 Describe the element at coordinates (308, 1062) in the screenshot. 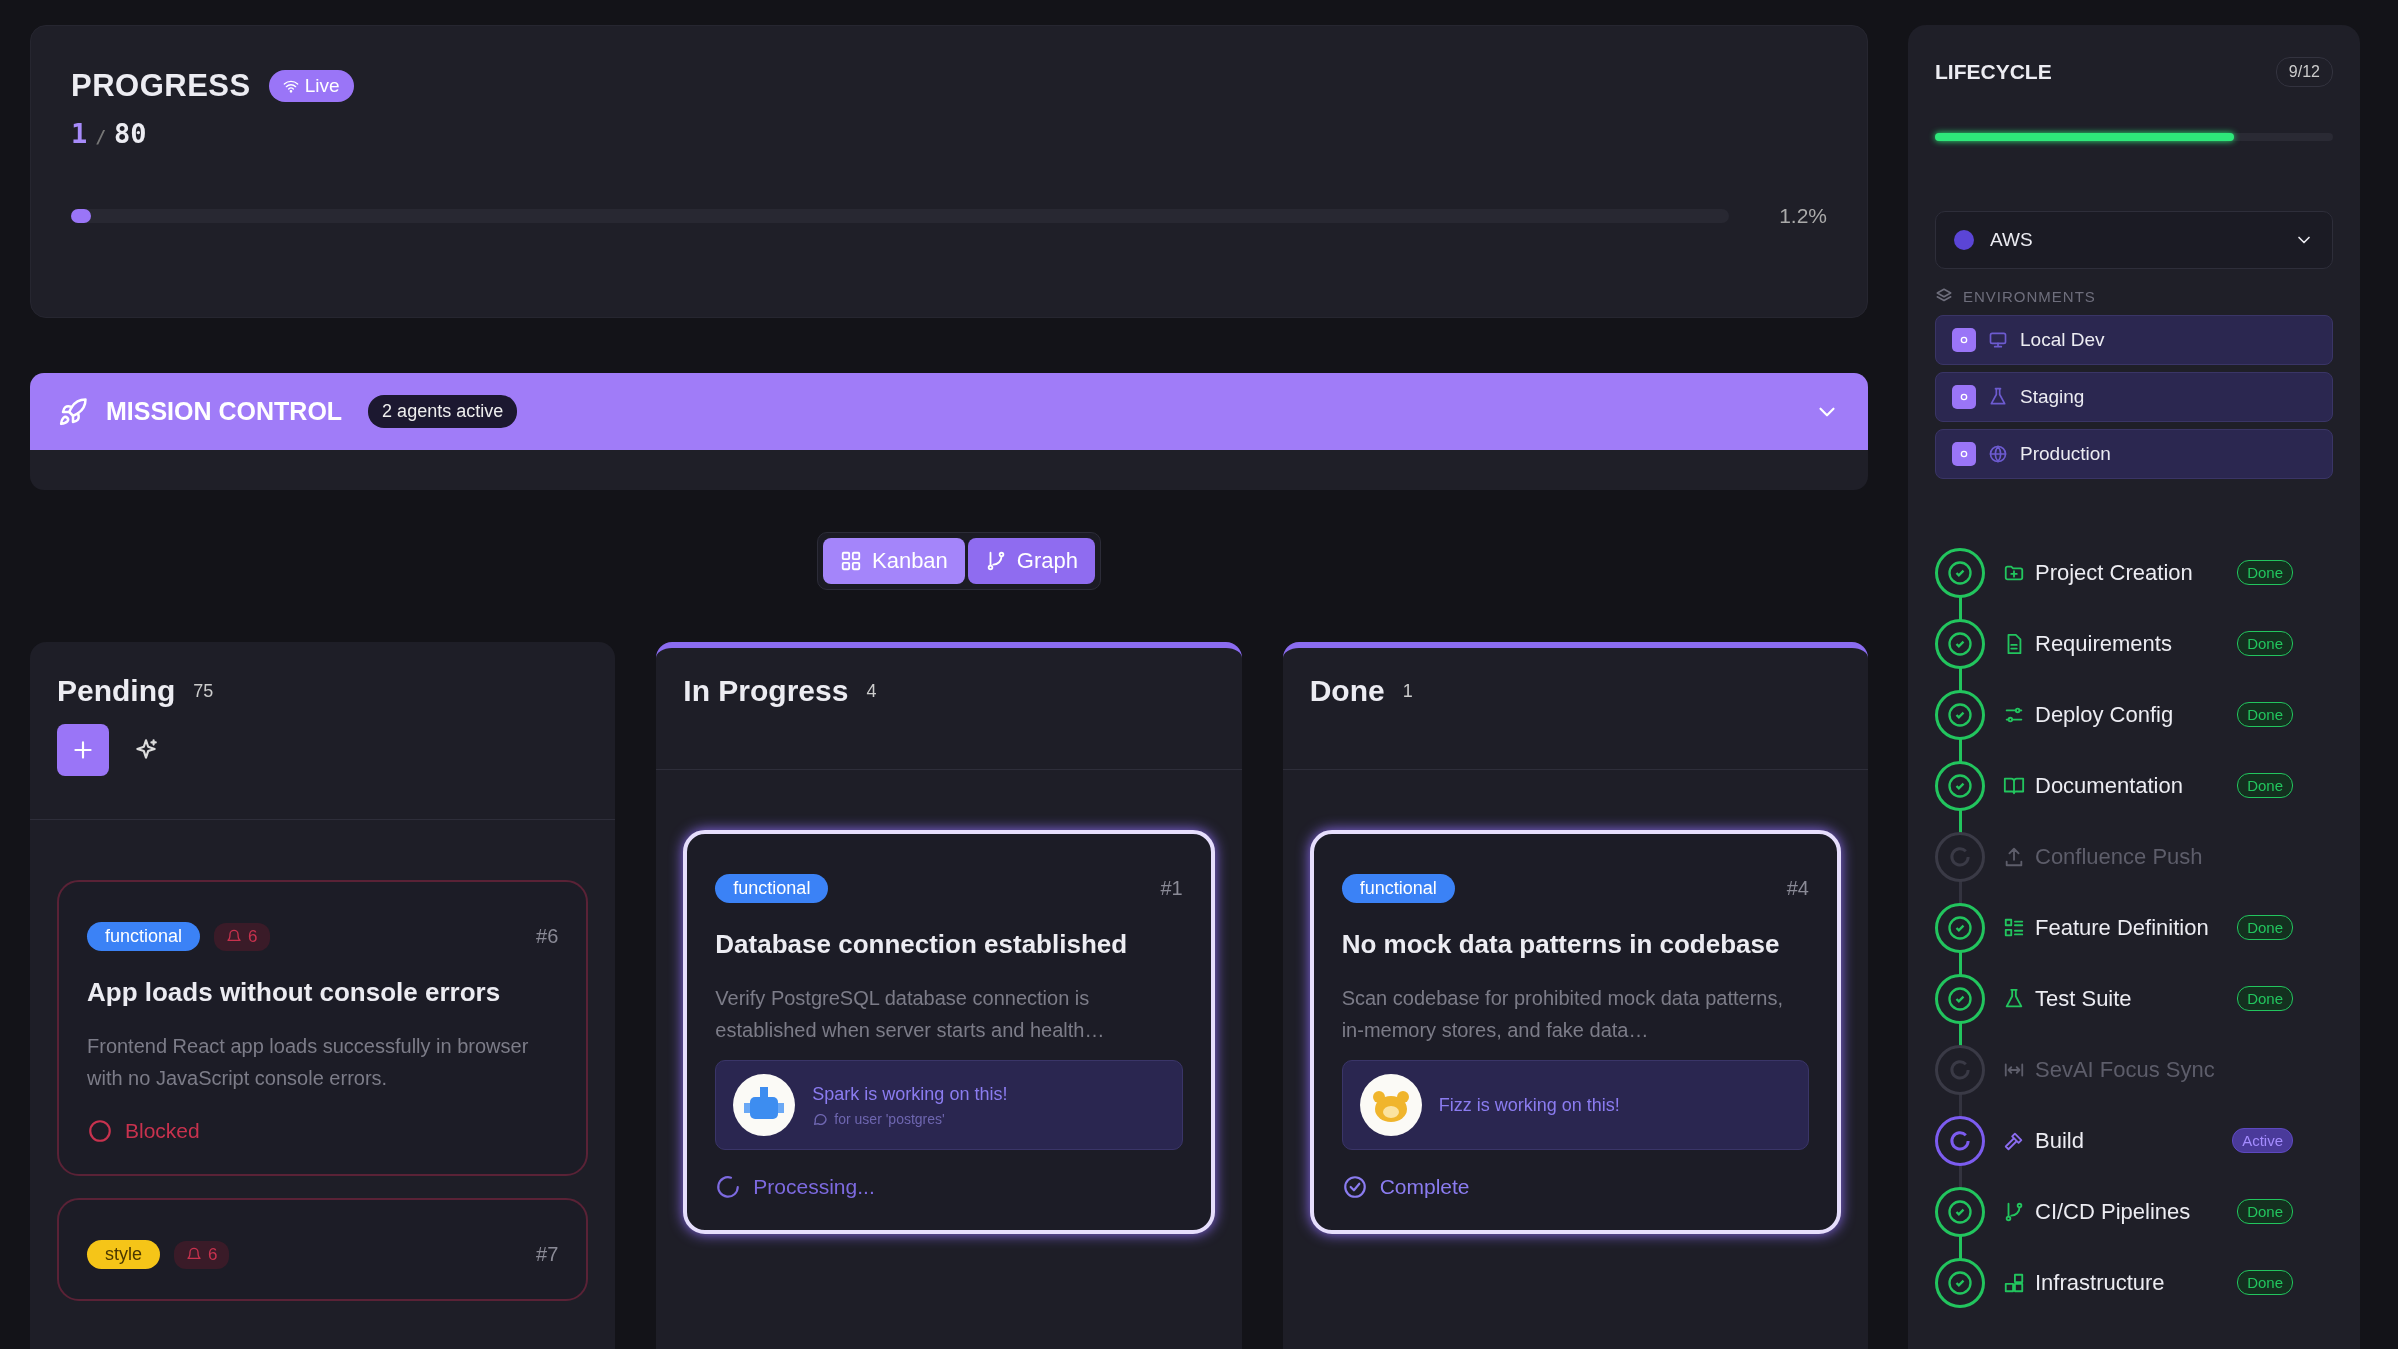

I see `task-description: Frontend React app loads successfully in browser with no JavaScript console errors.` at that location.